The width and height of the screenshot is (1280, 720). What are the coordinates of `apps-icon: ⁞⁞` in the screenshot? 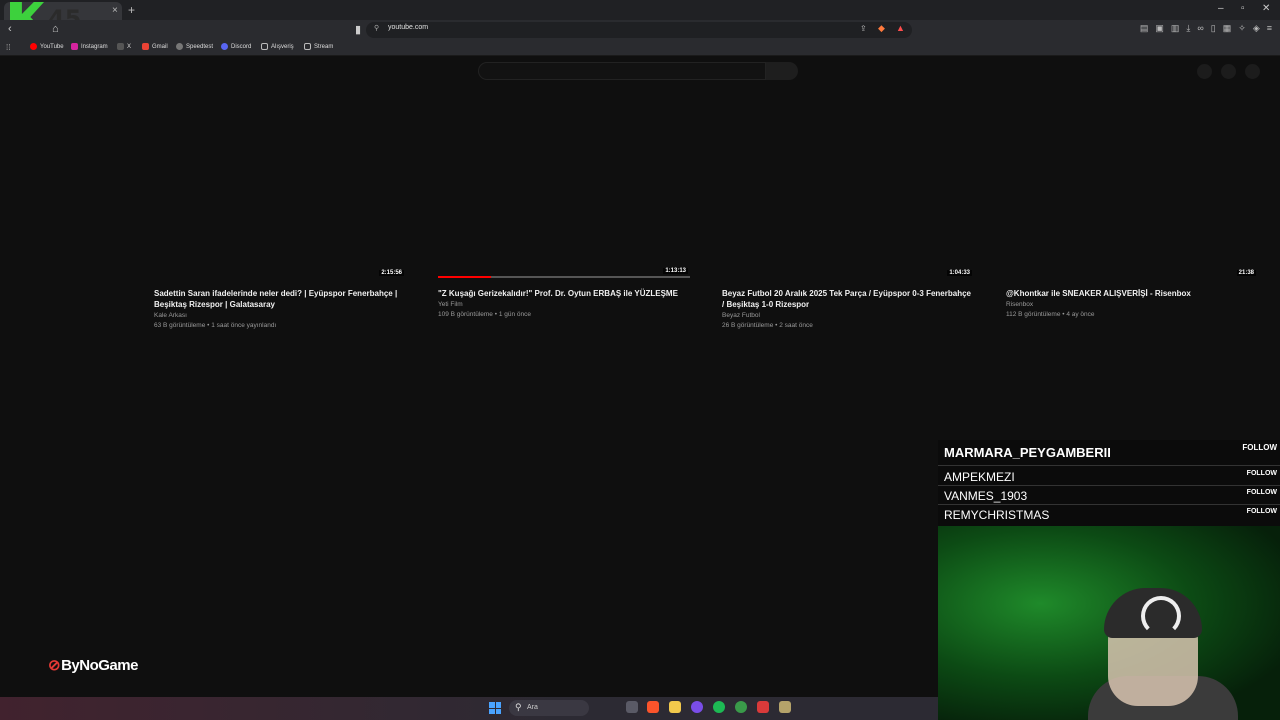 It's located at (8, 47).